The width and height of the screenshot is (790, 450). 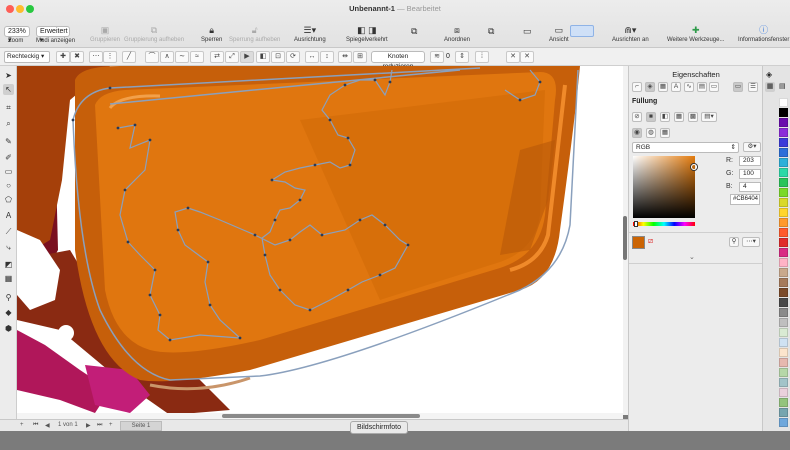 I want to click on info-window-button: ⓘ Informationsfenster, so click(x=763, y=34).